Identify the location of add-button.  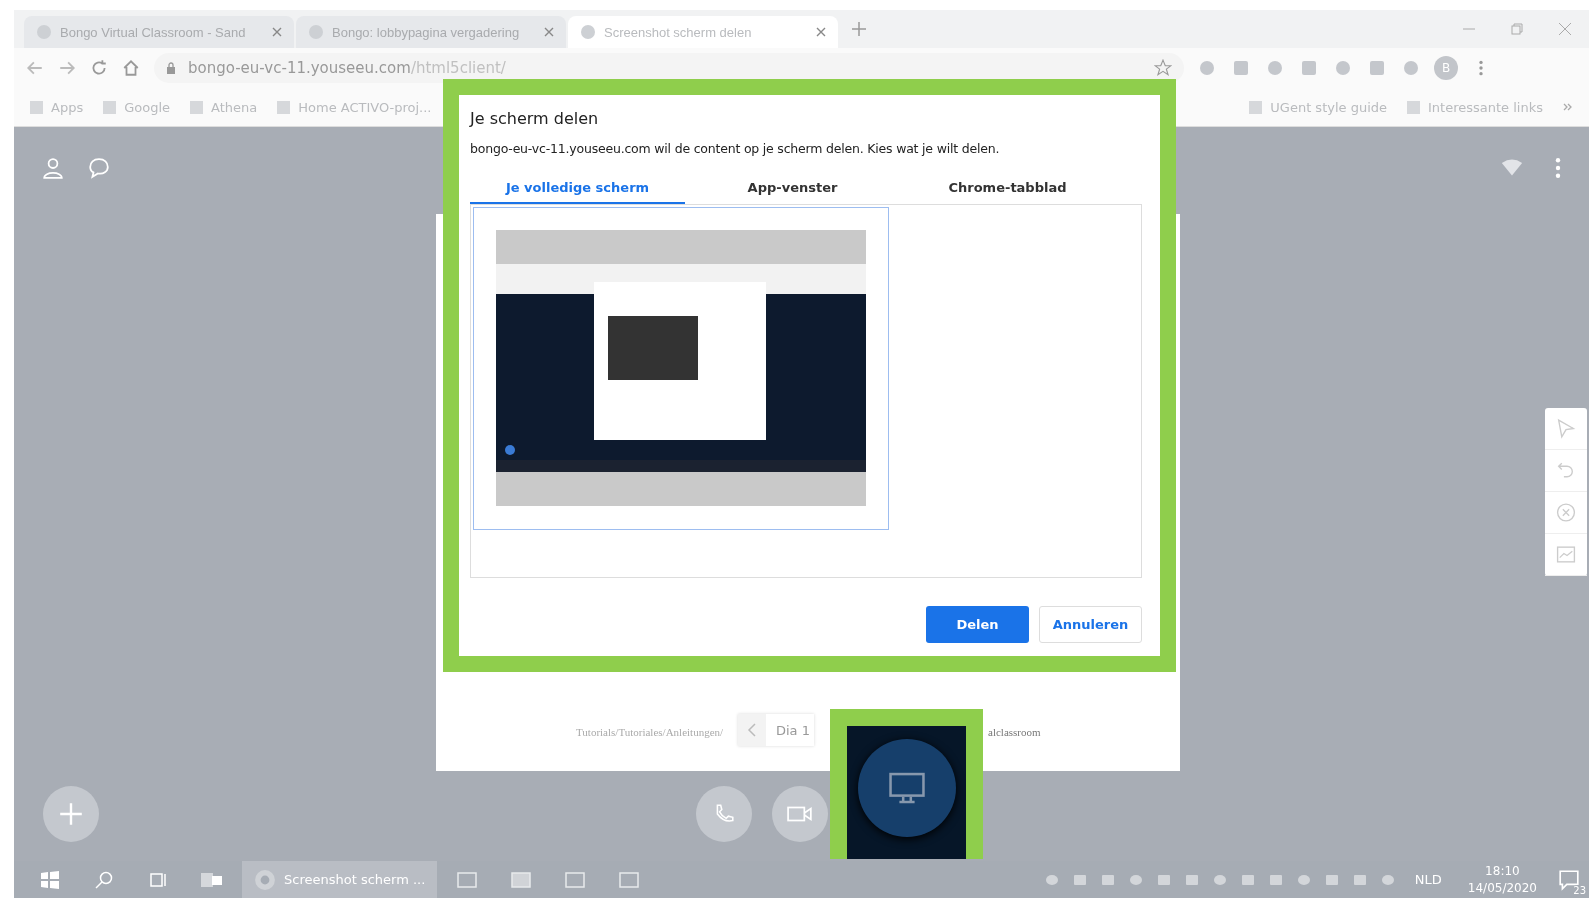
(71, 814).